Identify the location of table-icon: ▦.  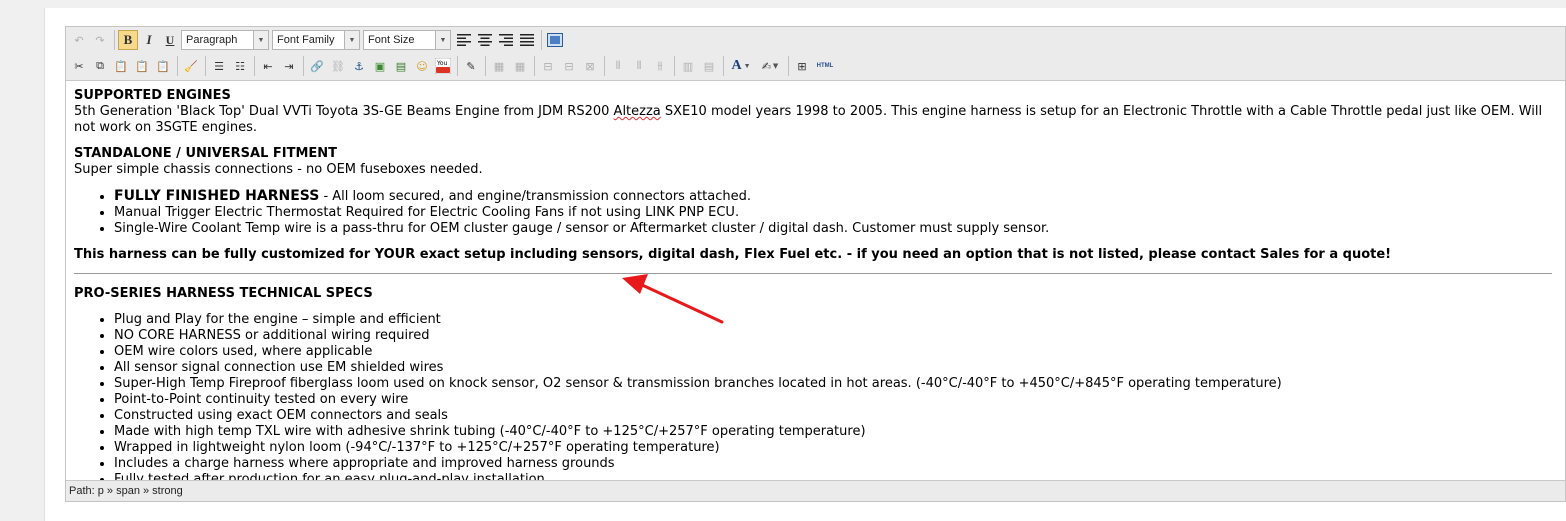
(499, 66).